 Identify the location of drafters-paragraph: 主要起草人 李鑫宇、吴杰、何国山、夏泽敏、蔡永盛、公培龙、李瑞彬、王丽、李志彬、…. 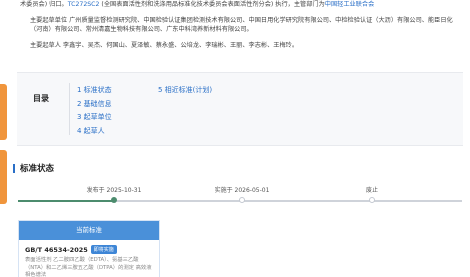
(164, 45).